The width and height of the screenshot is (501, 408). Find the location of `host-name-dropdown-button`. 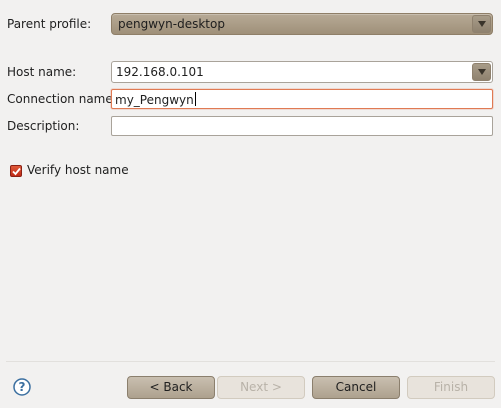

host-name-dropdown-button is located at coordinates (481, 72).